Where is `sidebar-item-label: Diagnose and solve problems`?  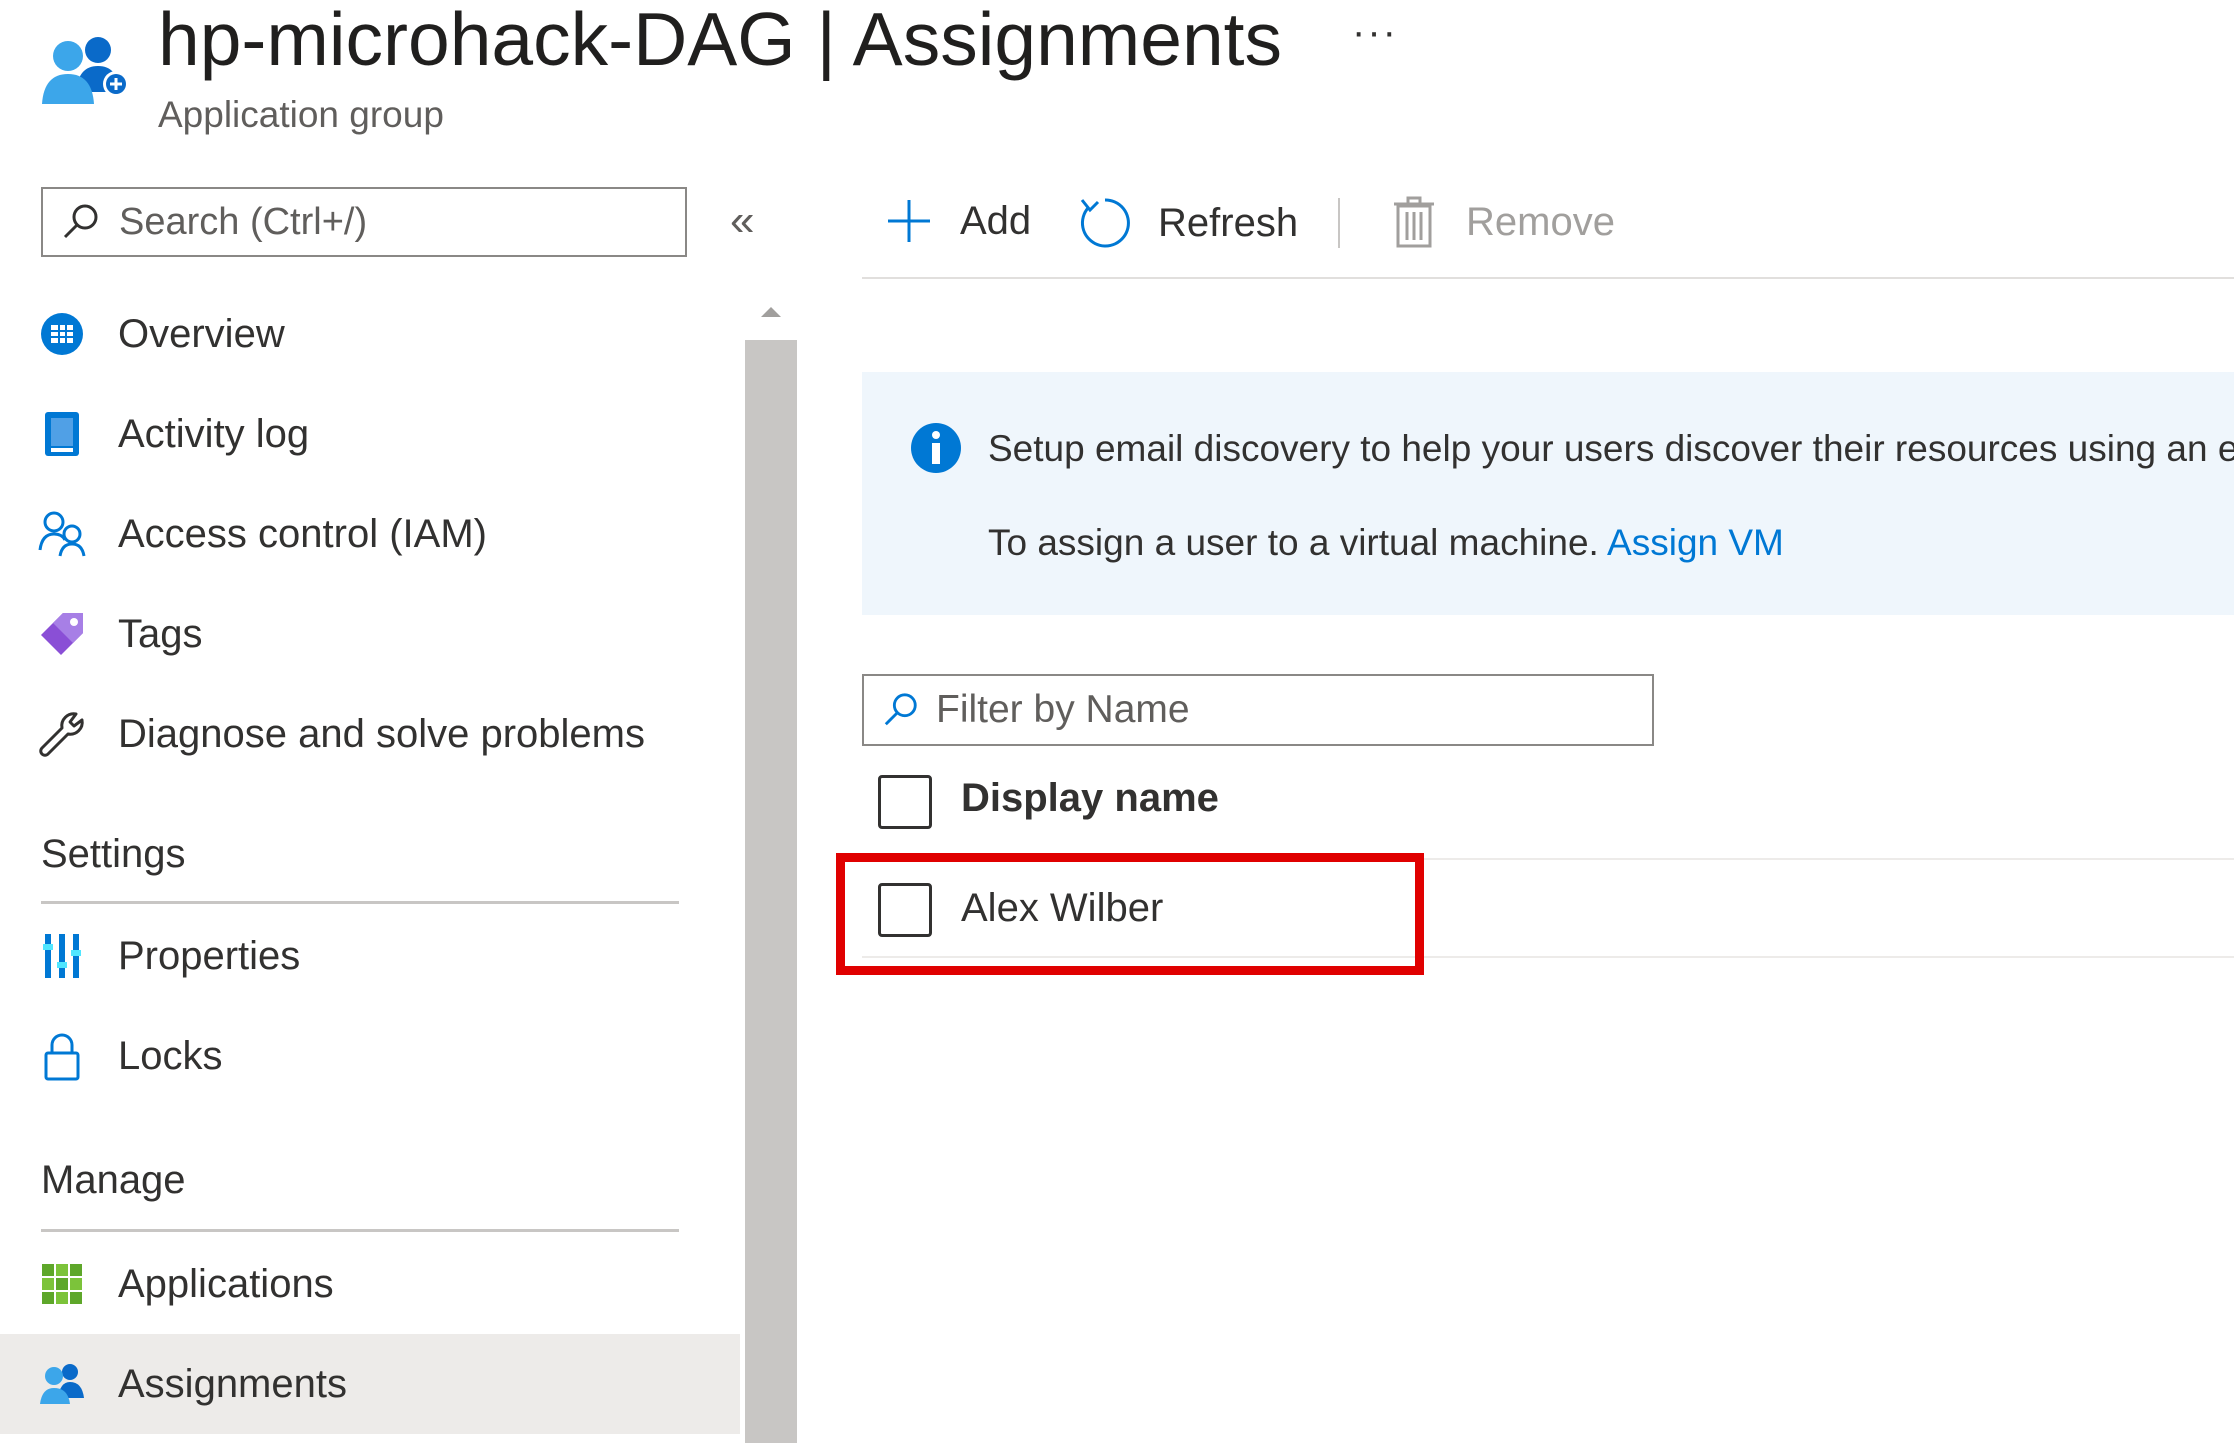 sidebar-item-label: Diagnose and solve problems is located at coordinates (381, 733).